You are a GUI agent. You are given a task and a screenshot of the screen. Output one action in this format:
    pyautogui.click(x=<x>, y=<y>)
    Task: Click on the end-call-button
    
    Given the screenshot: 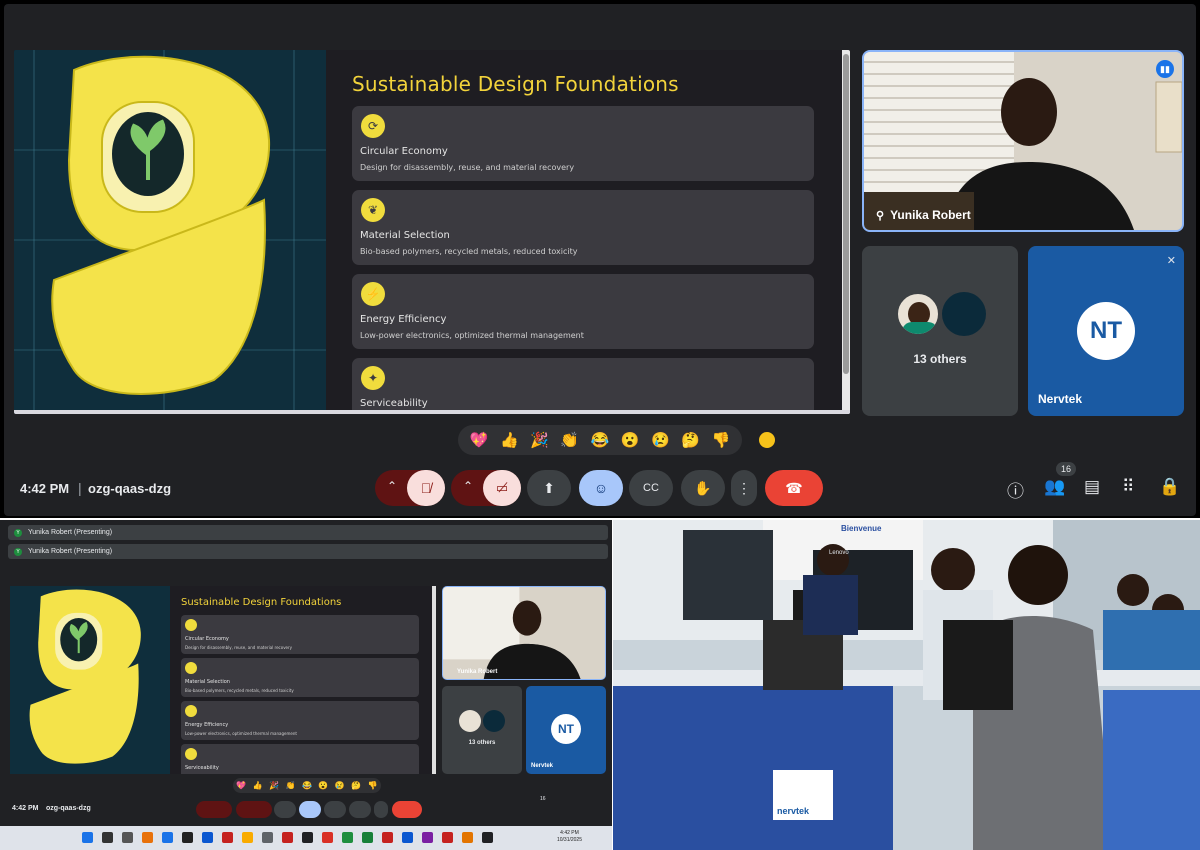 What is the action you would take?
    pyautogui.click(x=407, y=809)
    